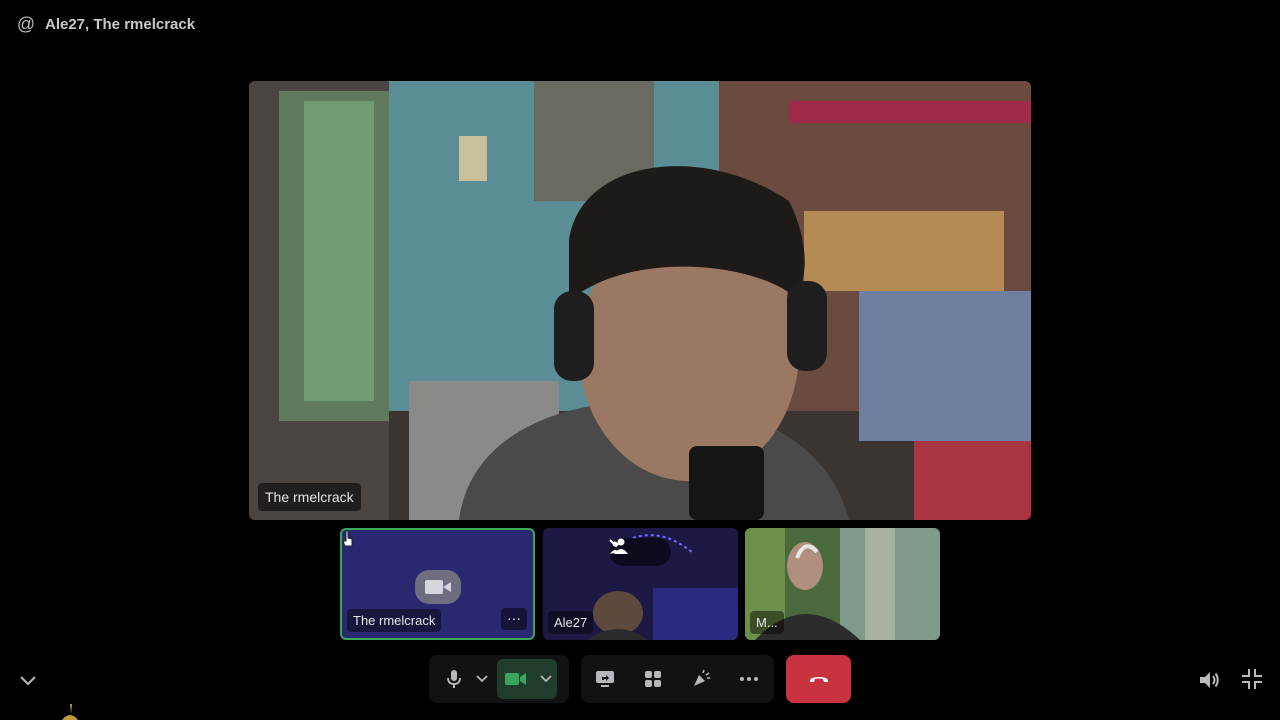  What do you see at coordinates (514, 619) in the screenshot?
I see `tile-more-button: ···` at bounding box center [514, 619].